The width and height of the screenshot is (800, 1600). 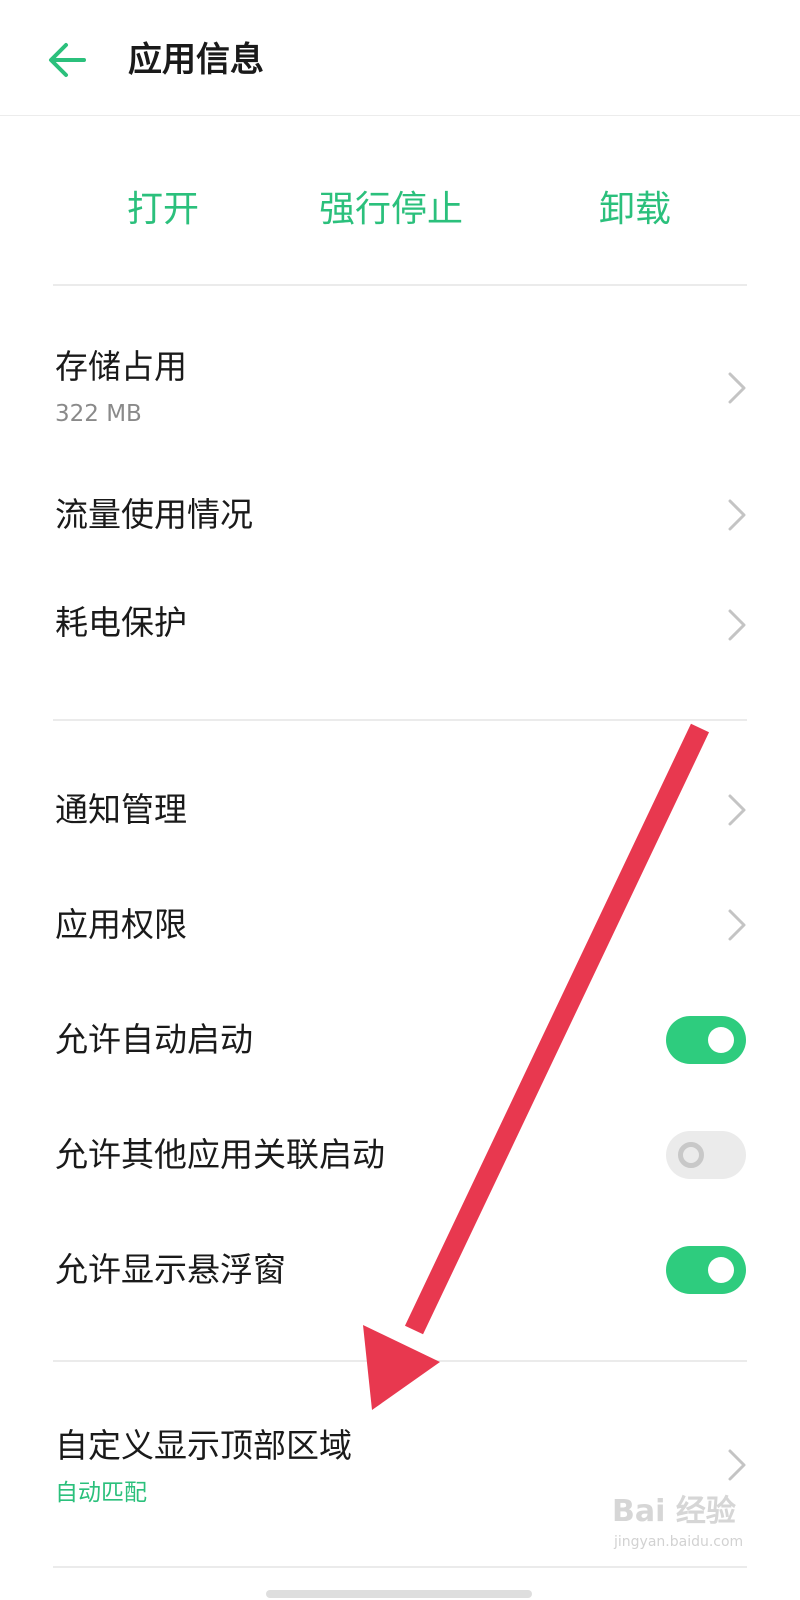 What do you see at coordinates (391, 210) in the screenshot?
I see `force-stop-button: 强行停止` at bounding box center [391, 210].